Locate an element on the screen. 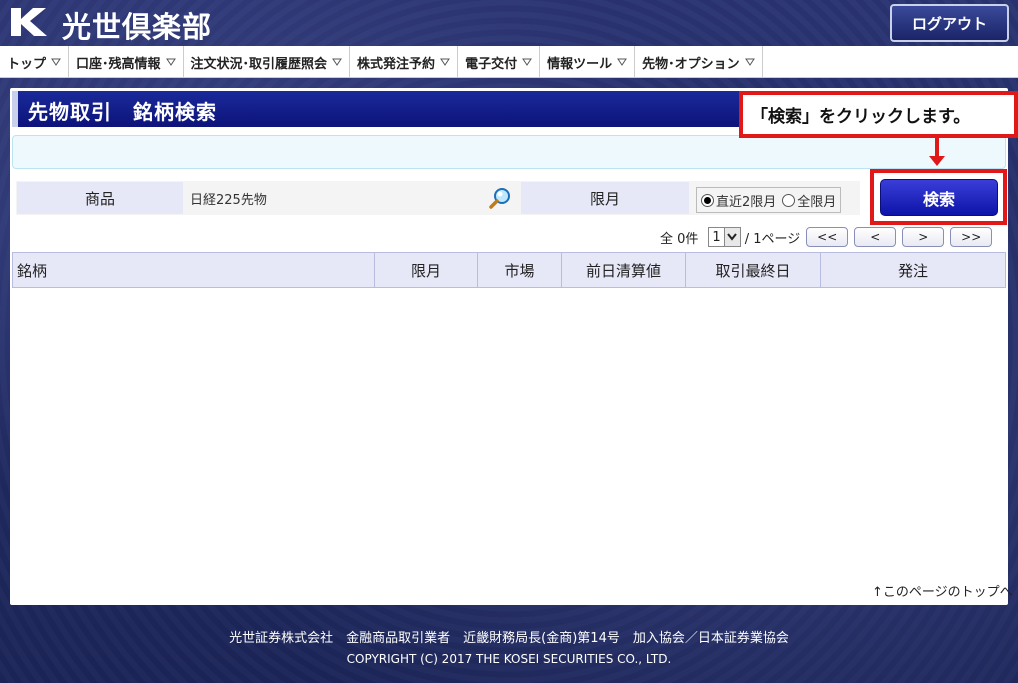 The width and height of the screenshot is (1018, 683). page-select-value: 1 is located at coordinates (716, 237).